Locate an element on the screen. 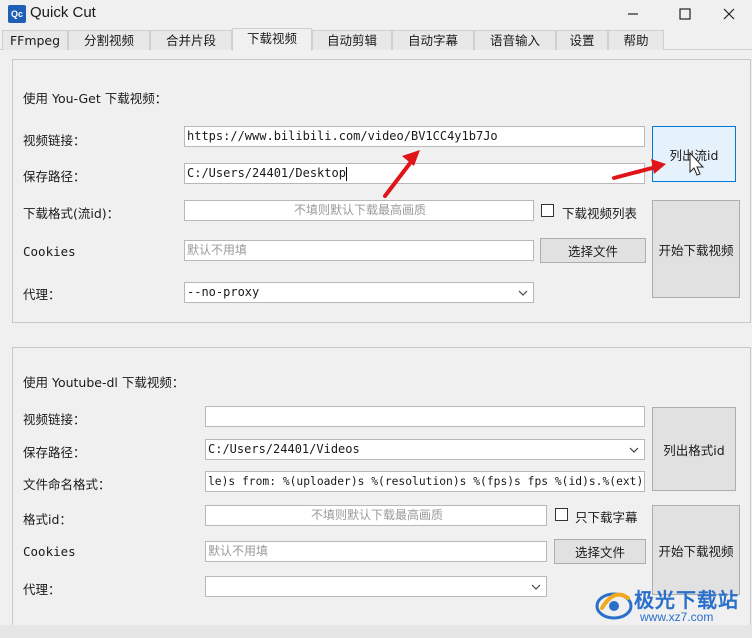 Image resolution: width=752 pixels, height=638 pixels. watermark-url: www.xz7.com is located at coordinates (677, 617).